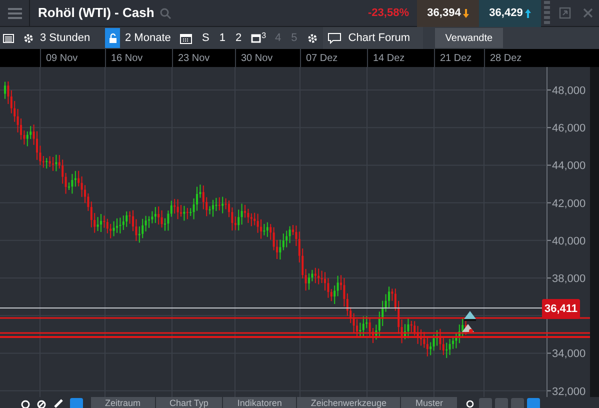  Describe the element at coordinates (533, 403) in the screenshot. I see `volume-button` at that location.